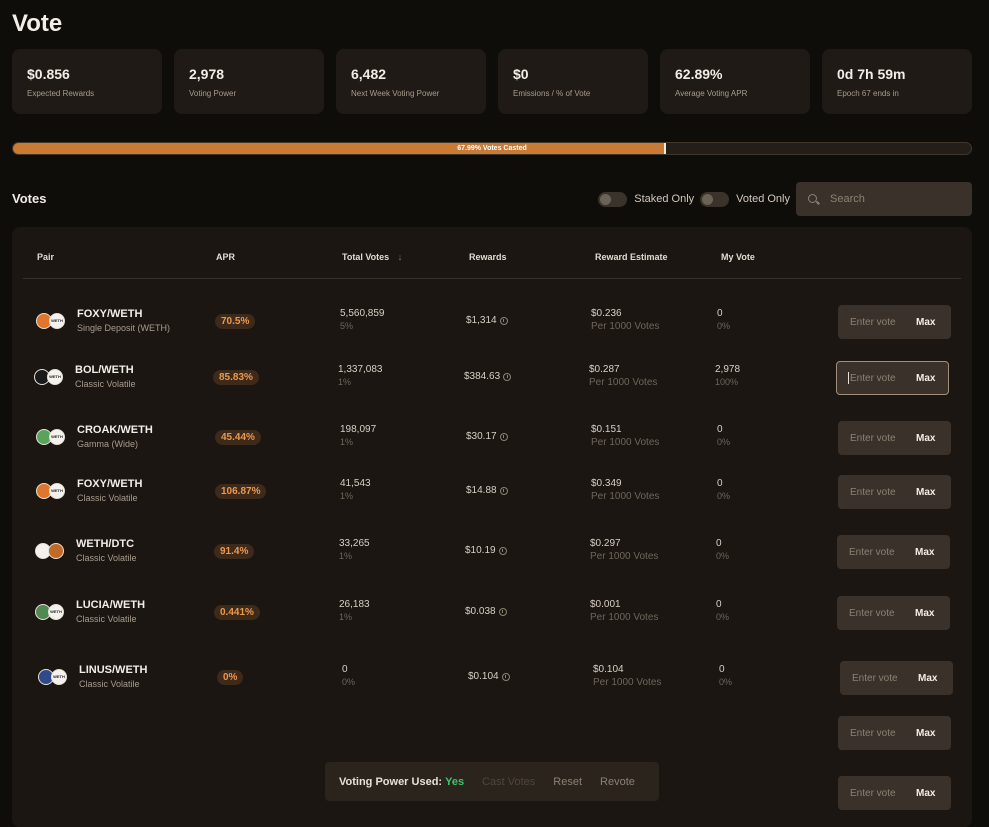  Describe the element at coordinates (890, 199) in the screenshot. I see `search-input` at that location.